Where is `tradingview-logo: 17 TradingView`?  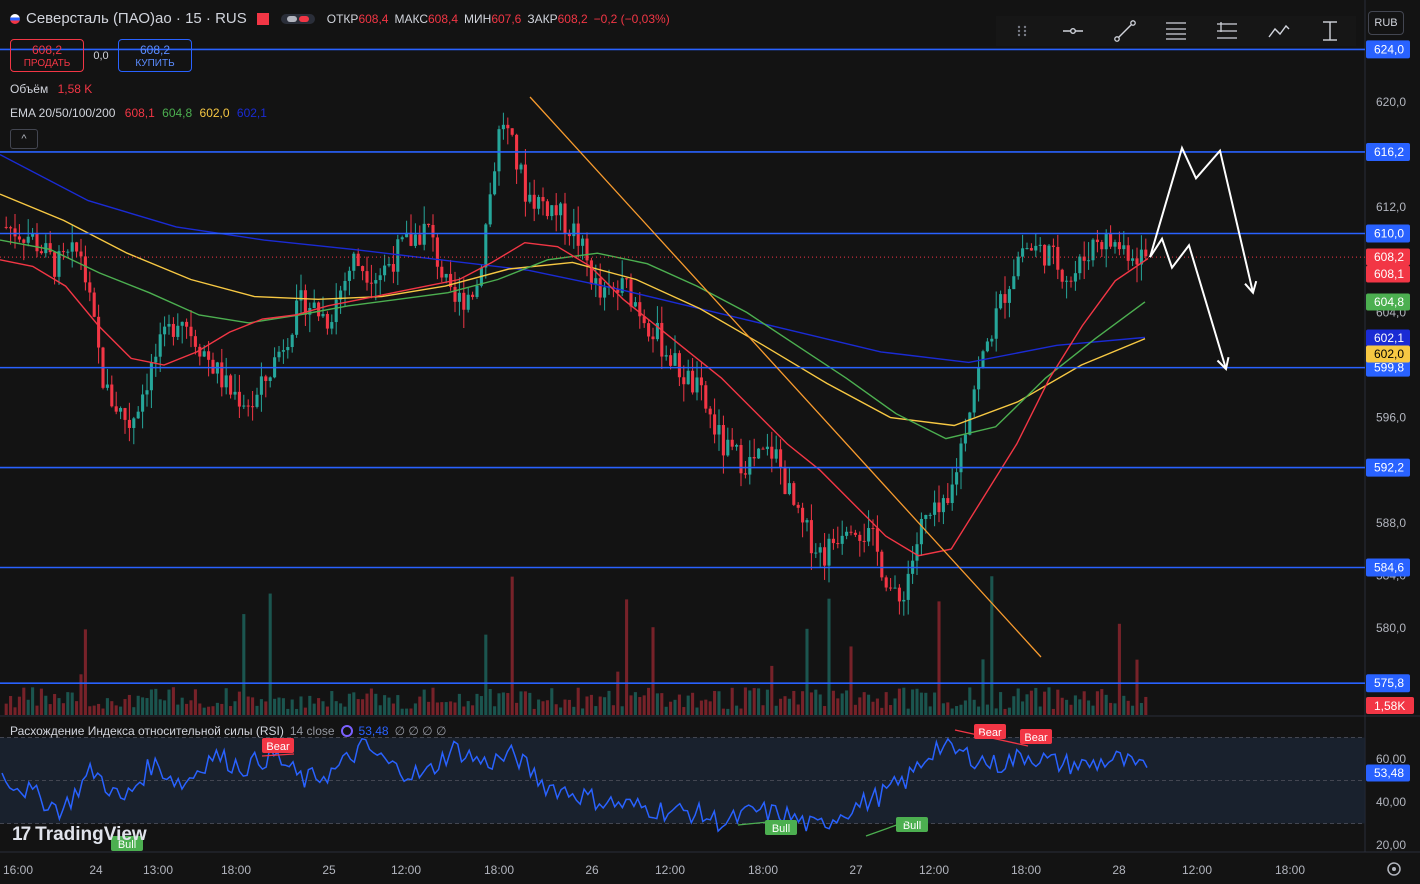
tradingview-logo: 17 TradingView is located at coordinates (79, 835).